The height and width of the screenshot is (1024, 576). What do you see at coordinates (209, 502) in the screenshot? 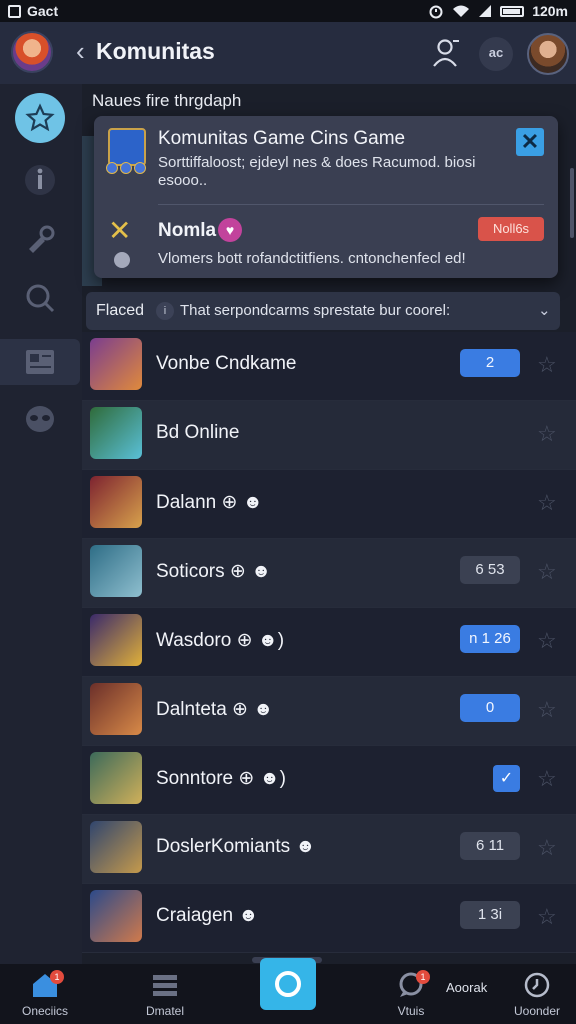
I see `game-name: Dalann ⊕ ☻` at bounding box center [209, 502].